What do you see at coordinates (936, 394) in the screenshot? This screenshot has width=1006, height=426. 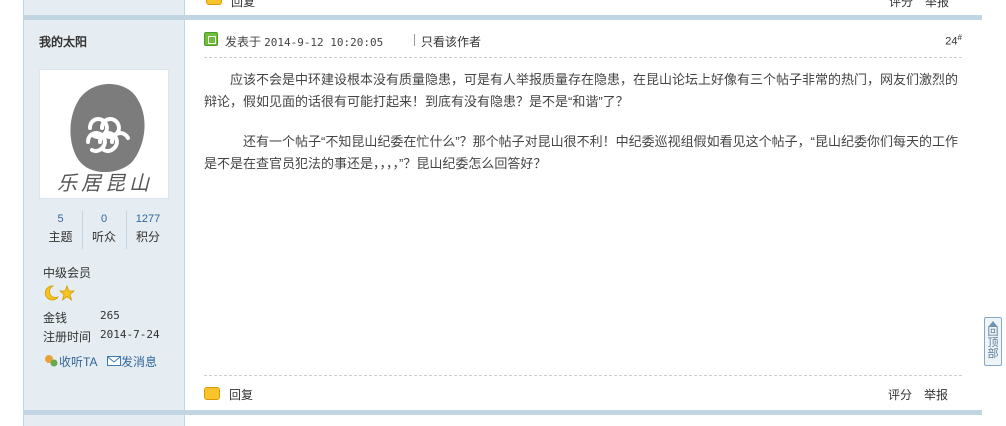 I see `report-link: 举报` at bounding box center [936, 394].